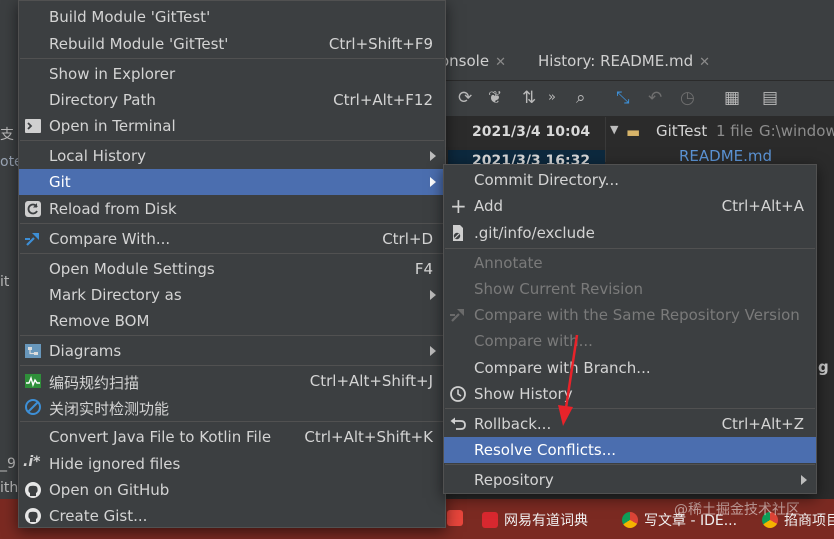 Image resolution: width=834 pixels, height=539 pixels. What do you see at coordinates (637, 315) in the screenshot?
I see `menu-item-label: Compare with the Same Repository Version` at bounding box center [637, 315].